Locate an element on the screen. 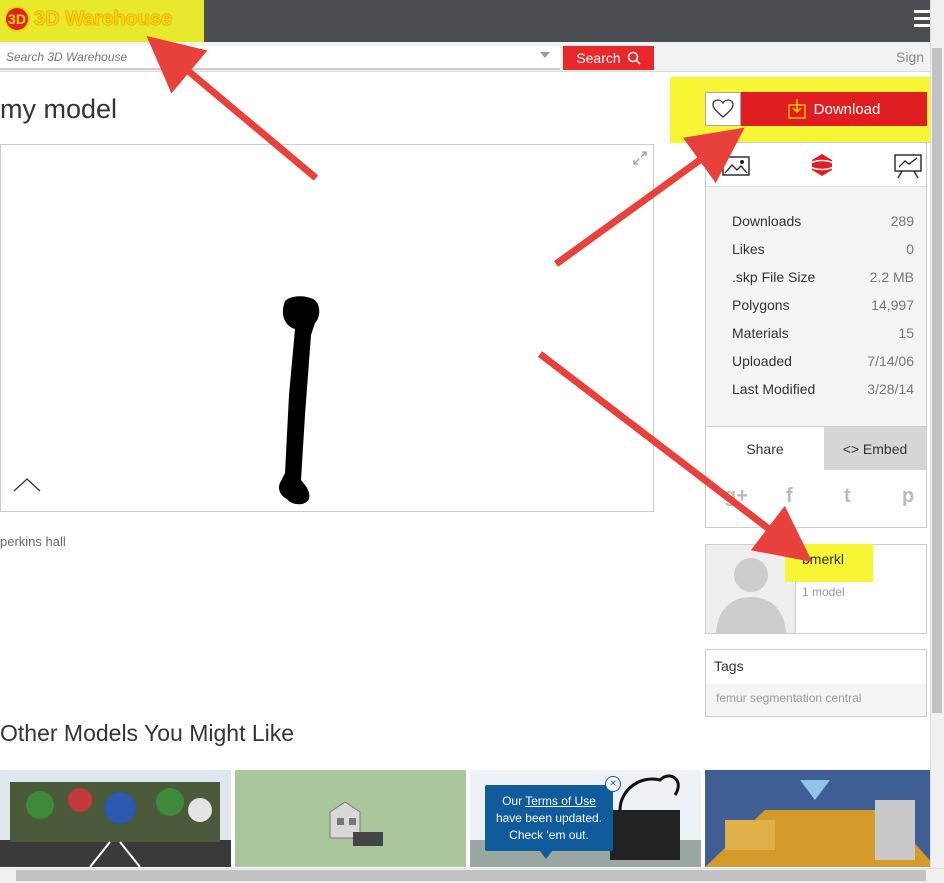 The height and width of the screenshot is (883, 944). stat-label: Likes is located at coordinates (748, 249).